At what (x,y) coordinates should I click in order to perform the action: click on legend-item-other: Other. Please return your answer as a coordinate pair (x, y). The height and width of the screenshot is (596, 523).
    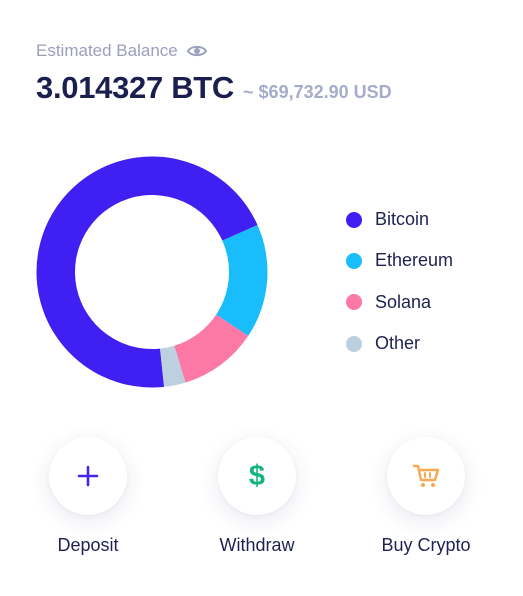
    Looking at the image, I should click on (399, 343).